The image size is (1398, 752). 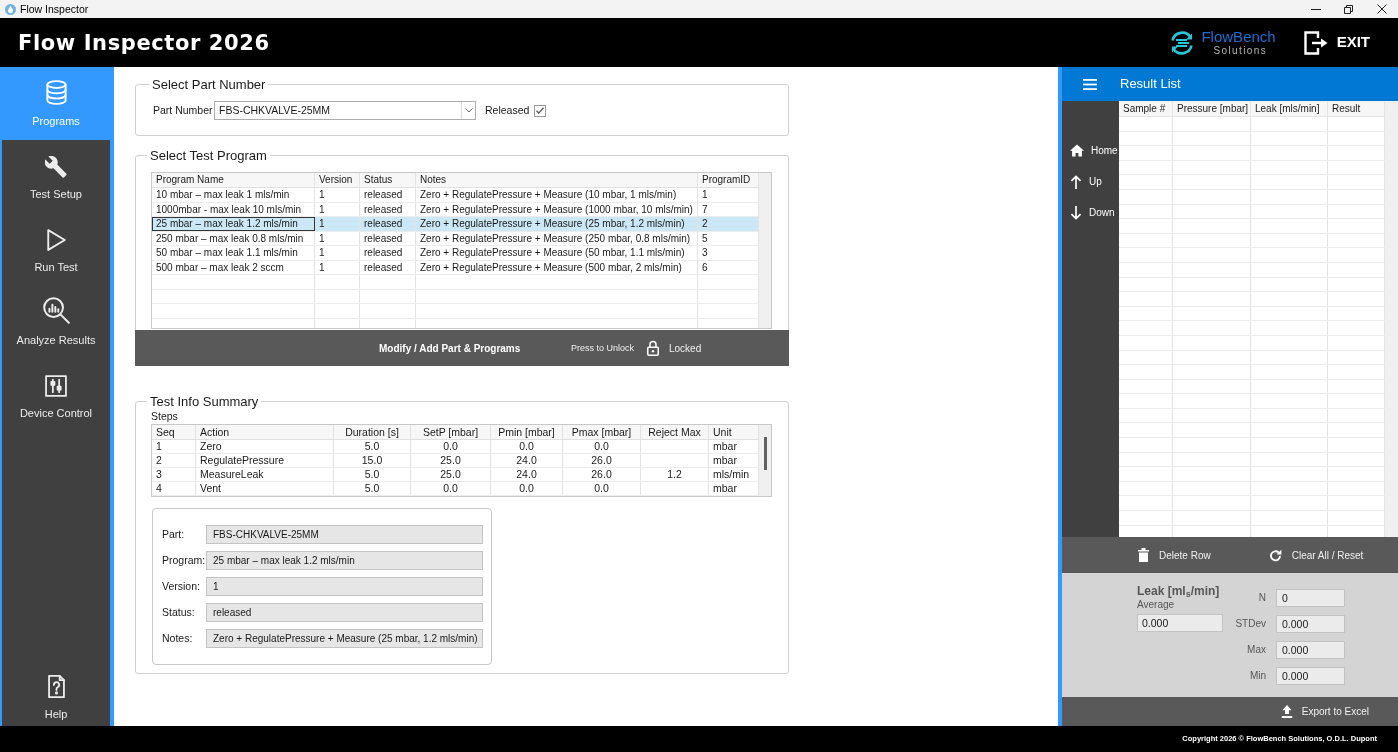 What do you see at coordinates (233, 224) in the screenshot?
I see `table-cell: 25 mbar – max leak 1.2 mls/min` at bounding box center [233, 224].